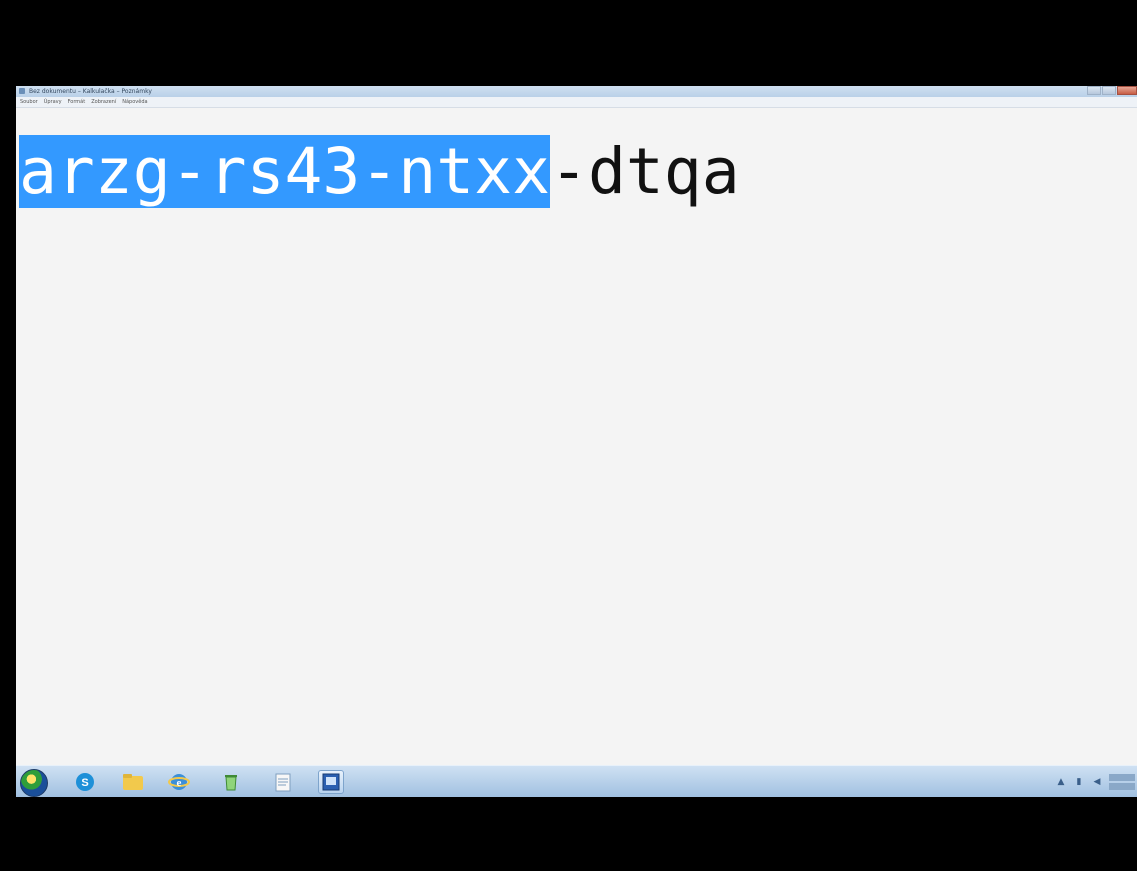 The height and width of the screenshot is (871, 1137). Describe the element at coordinates (103, 102) in the screenshot. I see `menu-view: Zobrazení` at that location.